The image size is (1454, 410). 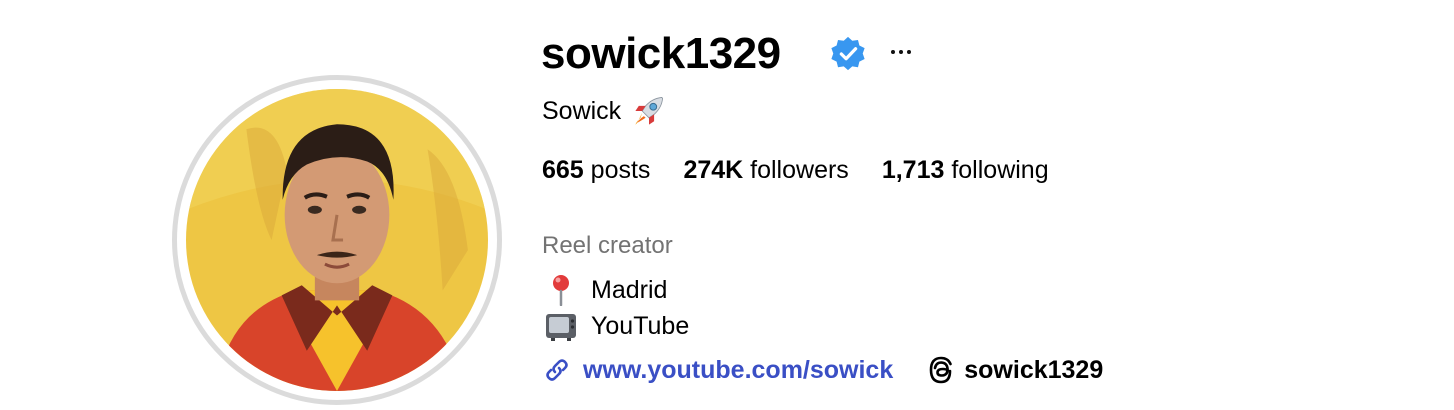 I want to click on bio-line-youtube: YouTube, so click(x=616, y=326).